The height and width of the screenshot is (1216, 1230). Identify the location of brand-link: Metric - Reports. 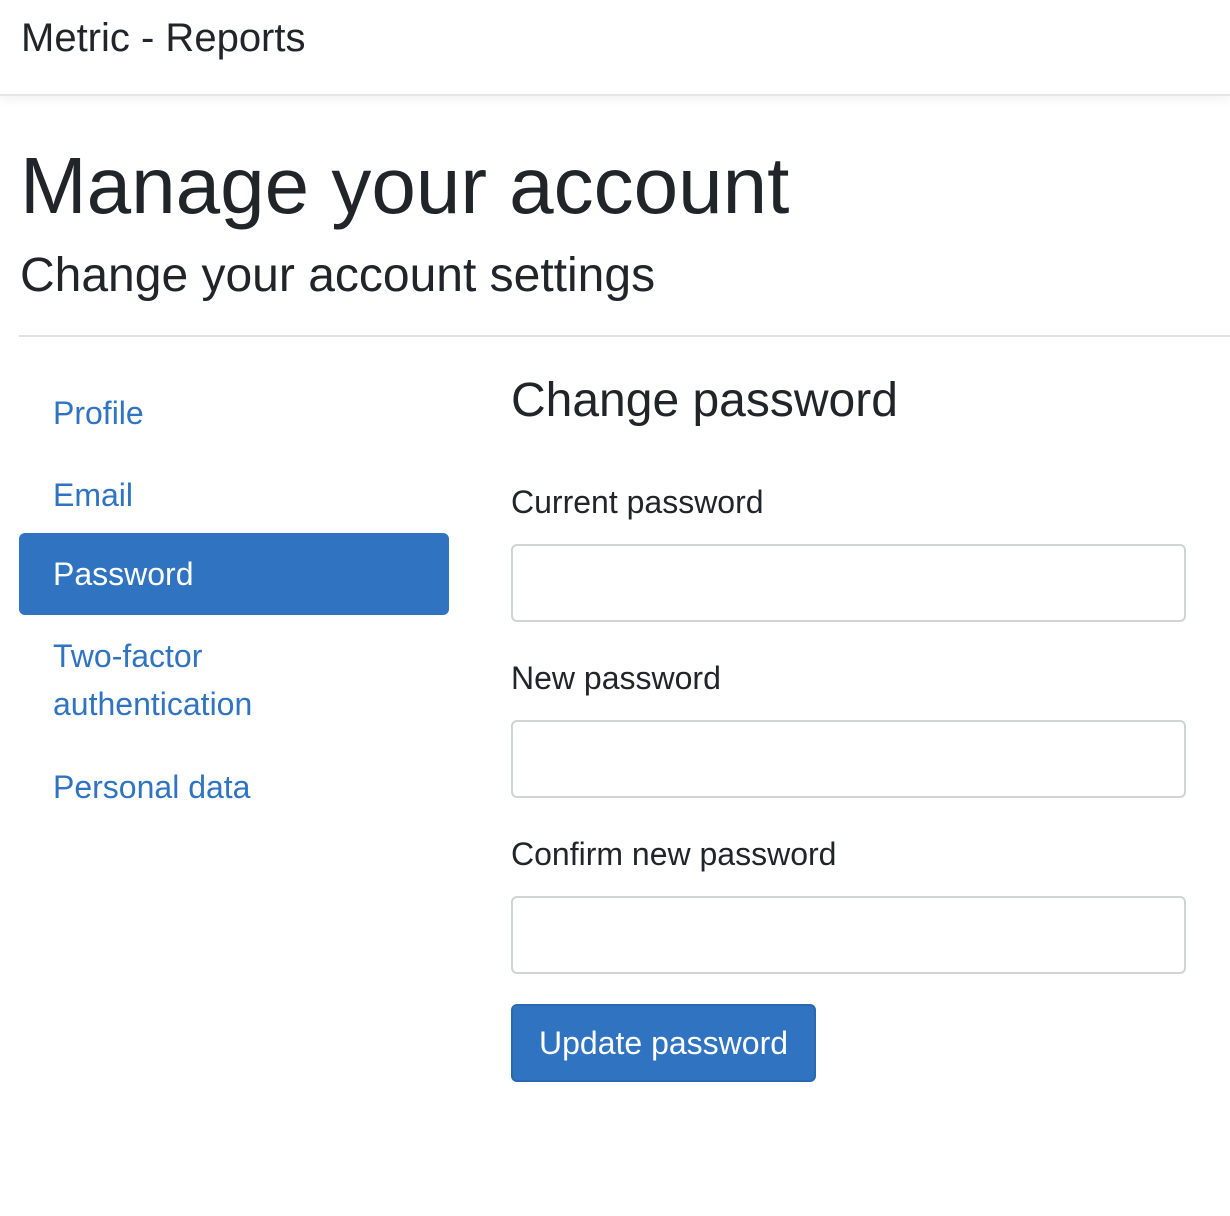
(163, 38).